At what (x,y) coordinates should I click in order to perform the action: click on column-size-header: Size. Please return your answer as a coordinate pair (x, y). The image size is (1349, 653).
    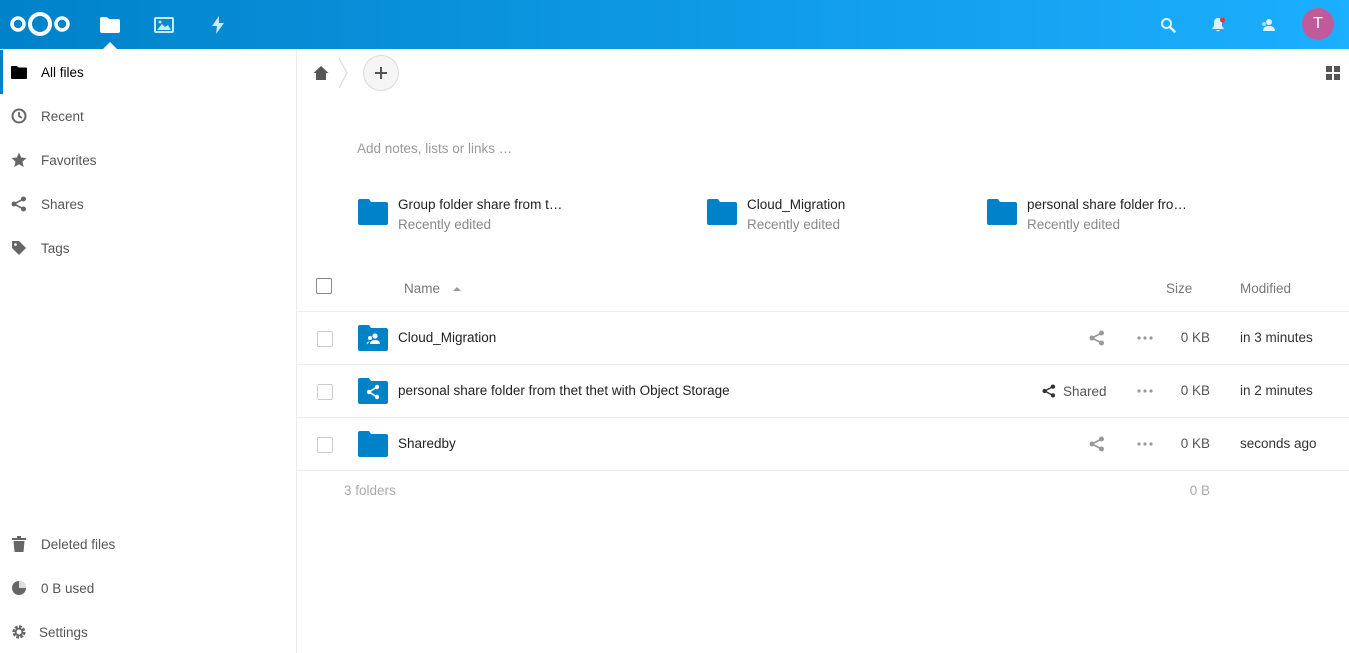
    Looking at the image, I should click on (1179, 288).